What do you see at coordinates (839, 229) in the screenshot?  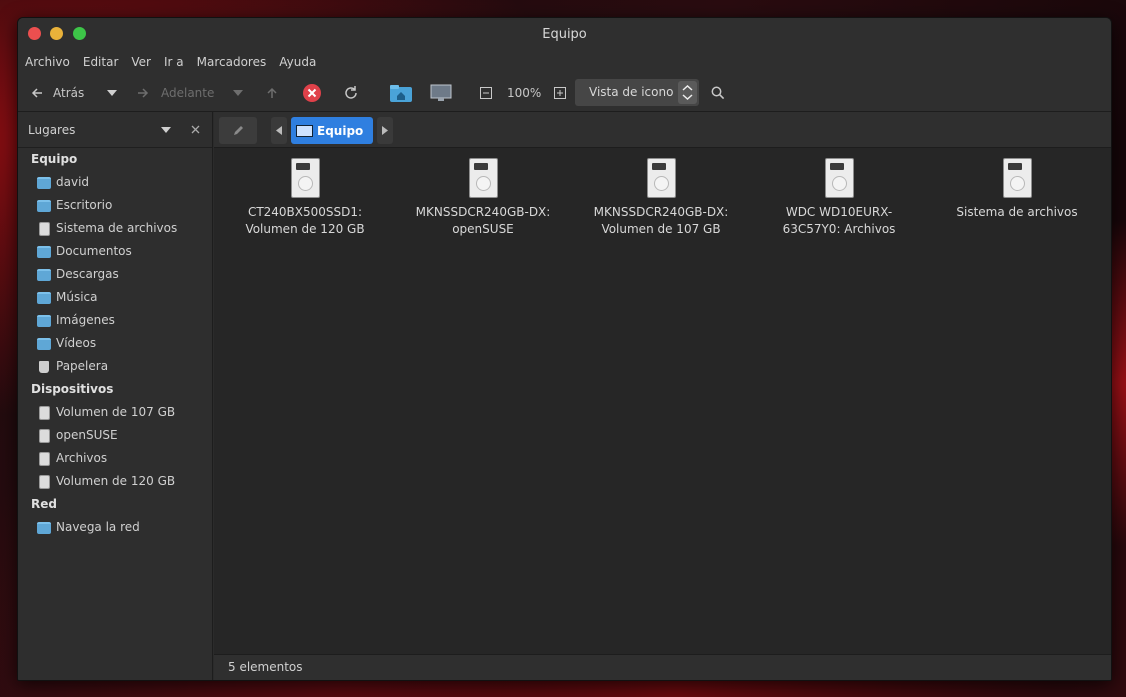 I see `file-name-line2: 63C57Y0: Archivos` at bounding box center [839, 229].